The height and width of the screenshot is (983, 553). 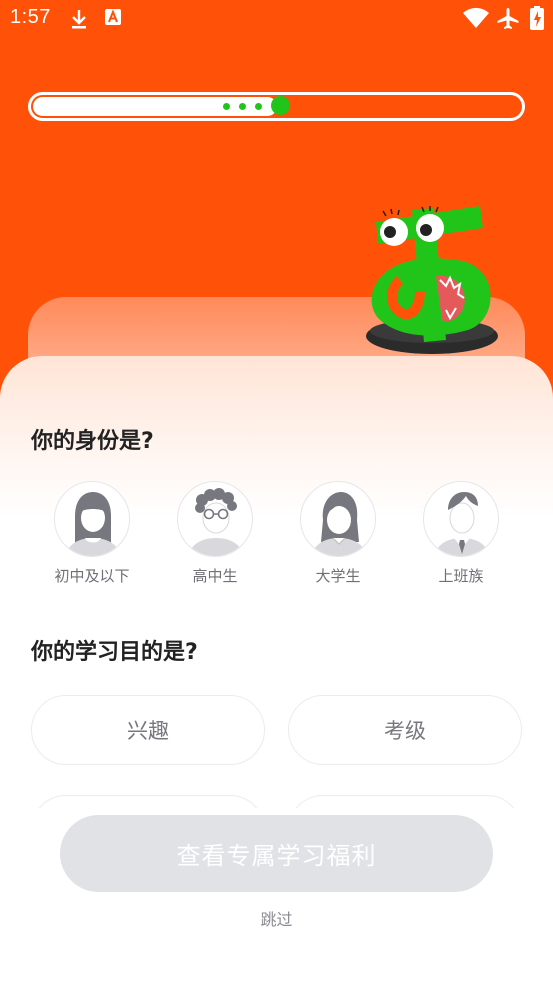 I want to click on onboarding-progress-bar, so click(x=276, y=106).